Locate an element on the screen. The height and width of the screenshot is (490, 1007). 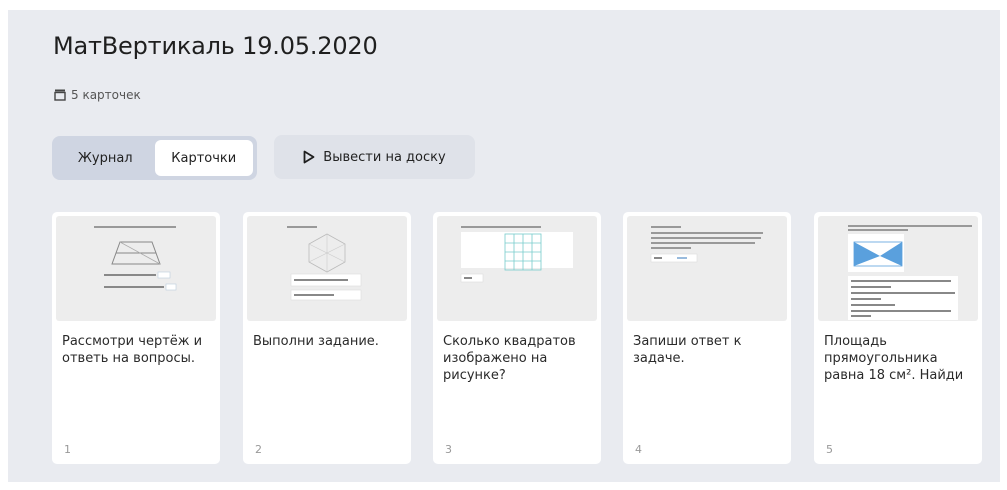
card-number: 2 is located at coordinates (258, 449).